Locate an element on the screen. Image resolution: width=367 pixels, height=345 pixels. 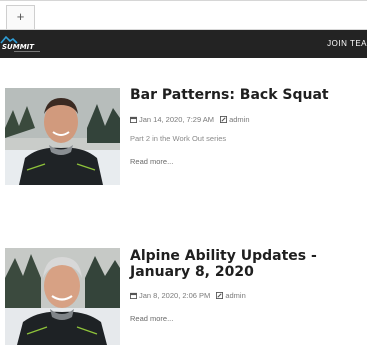
post-2-date: Jan 8, 2020, 2:06 PM is located at coordinates (175, 295).